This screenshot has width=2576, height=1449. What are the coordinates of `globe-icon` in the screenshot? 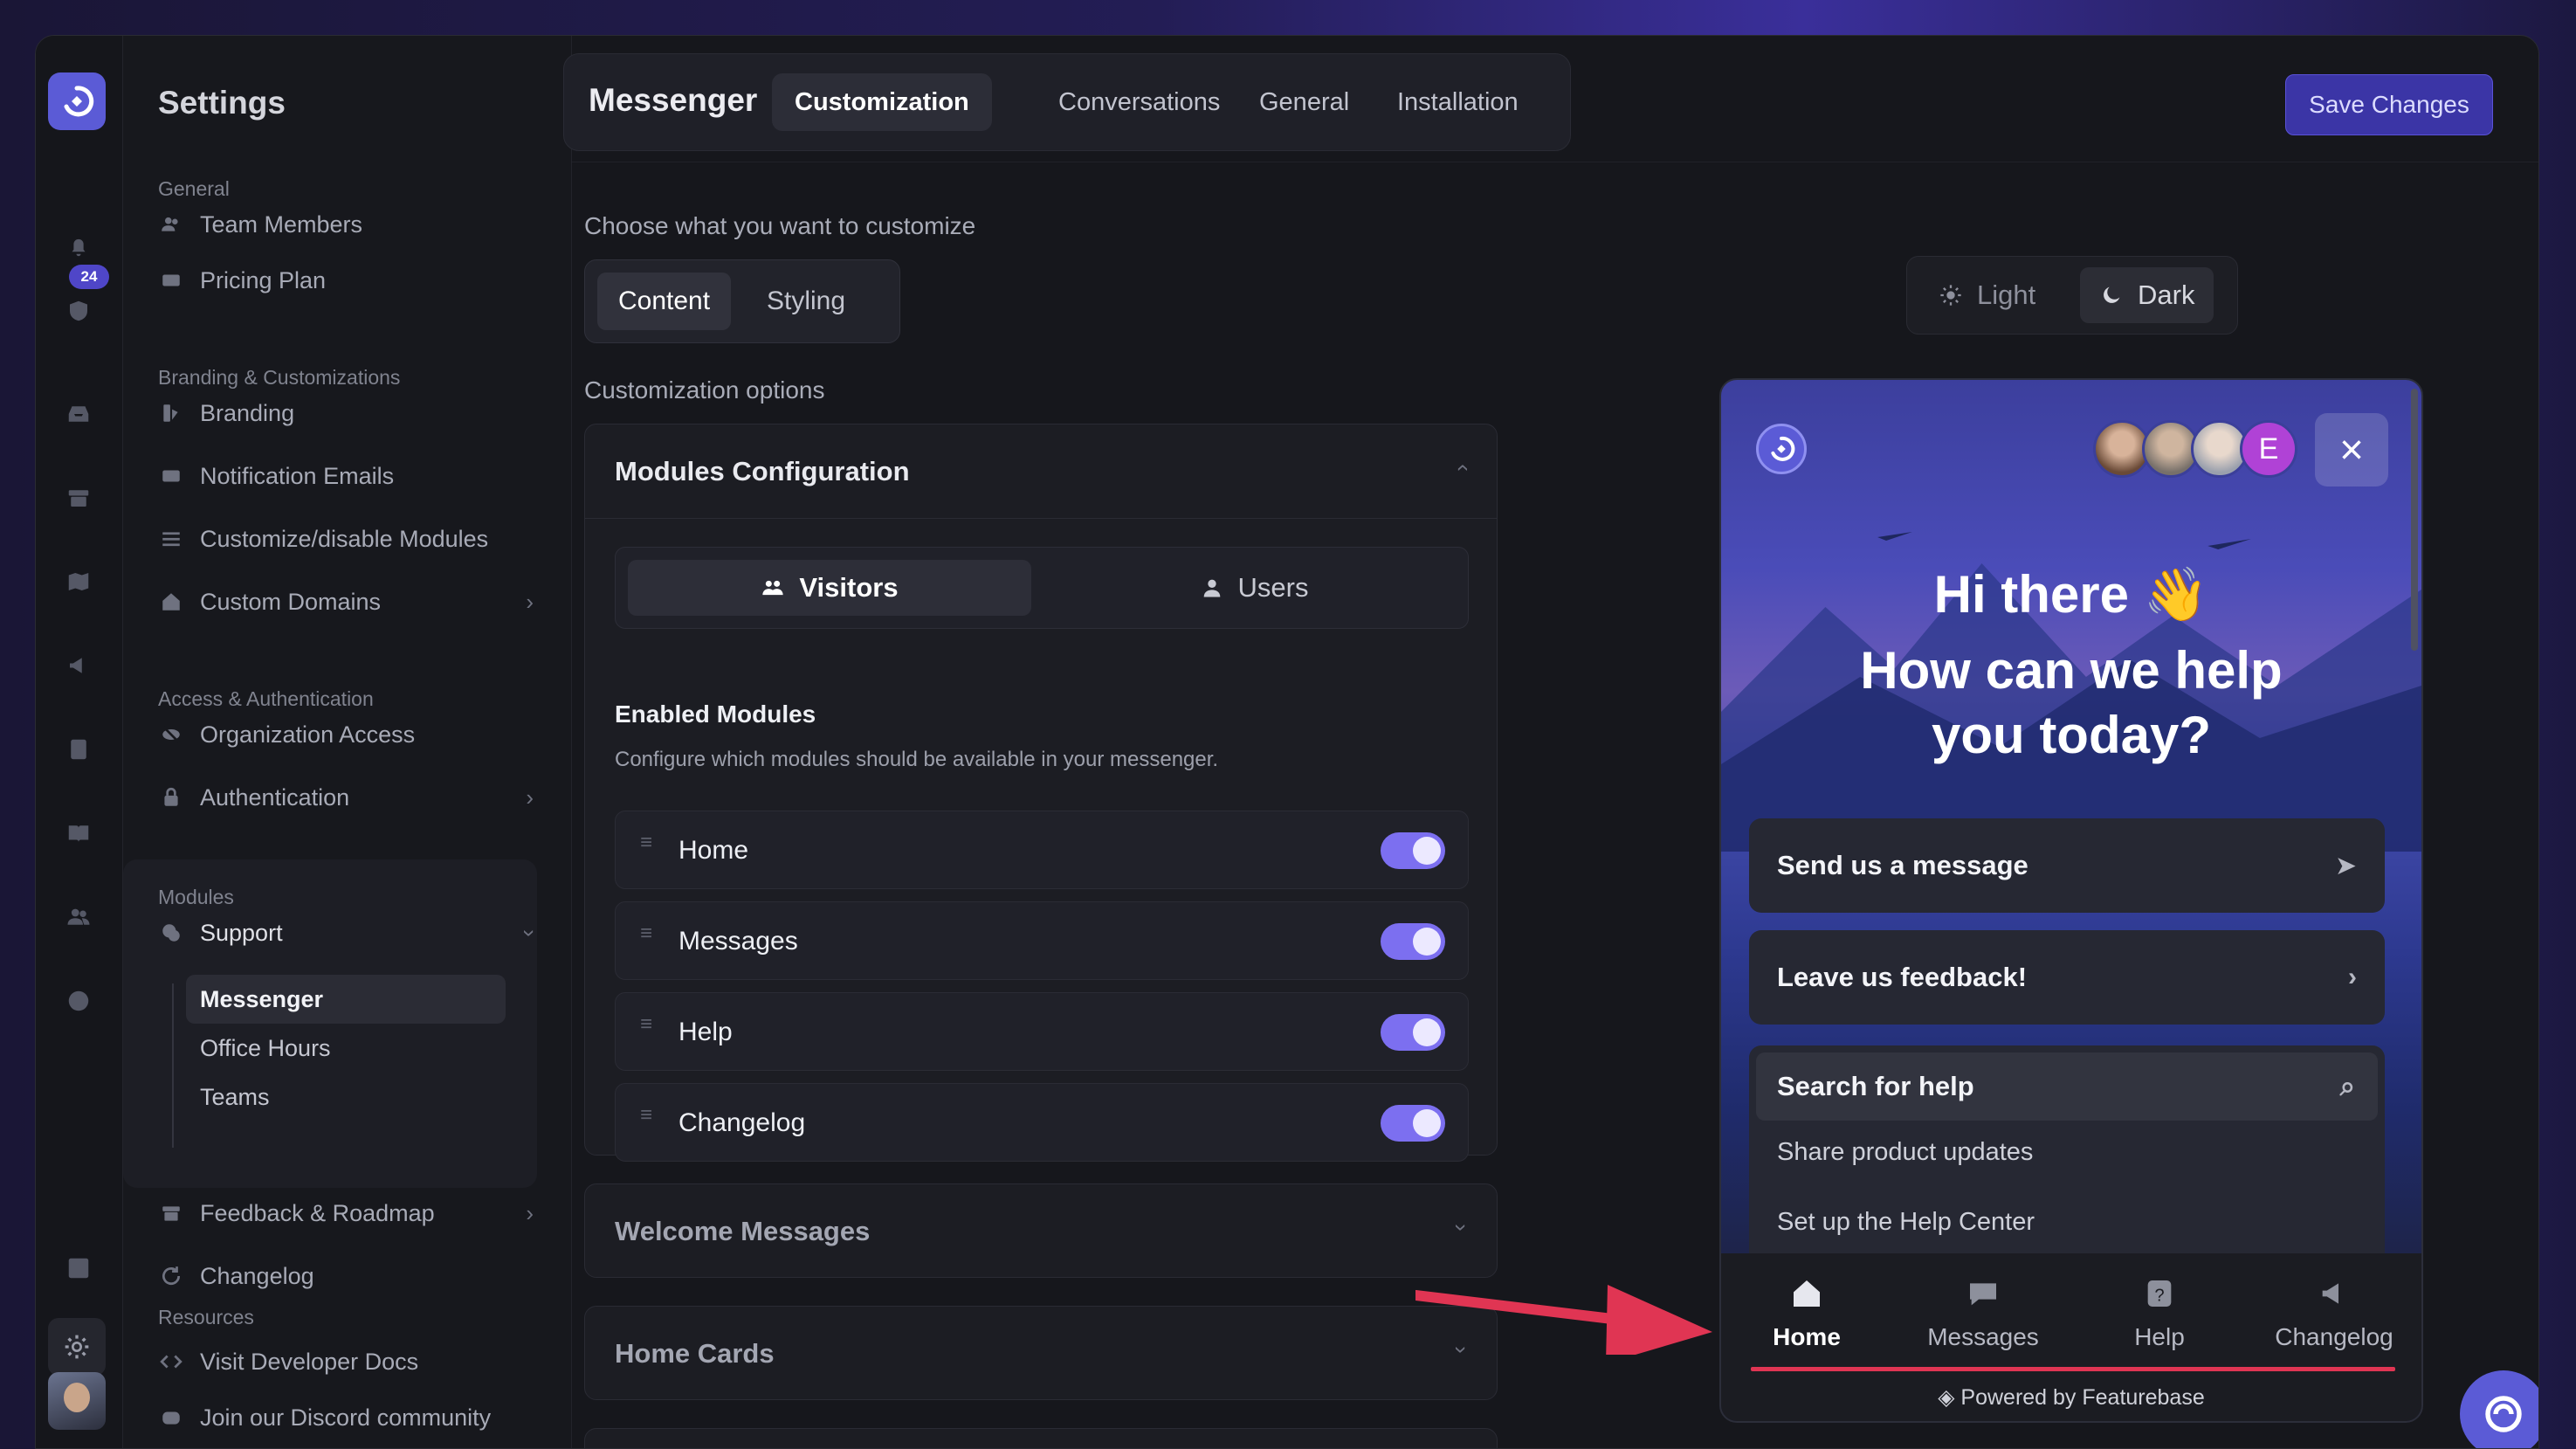 It's located at (78, 1001).